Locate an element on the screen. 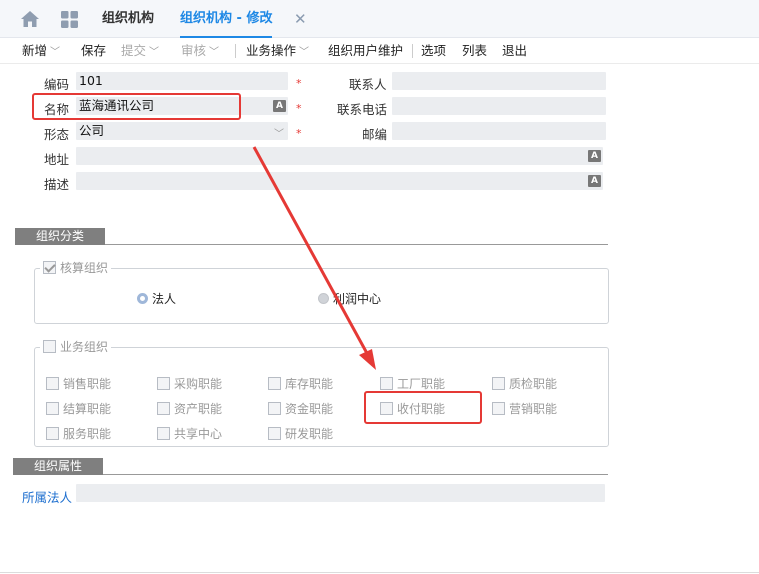 The image size is (759, 574). bottom-border is located at coordinates (379, 572).